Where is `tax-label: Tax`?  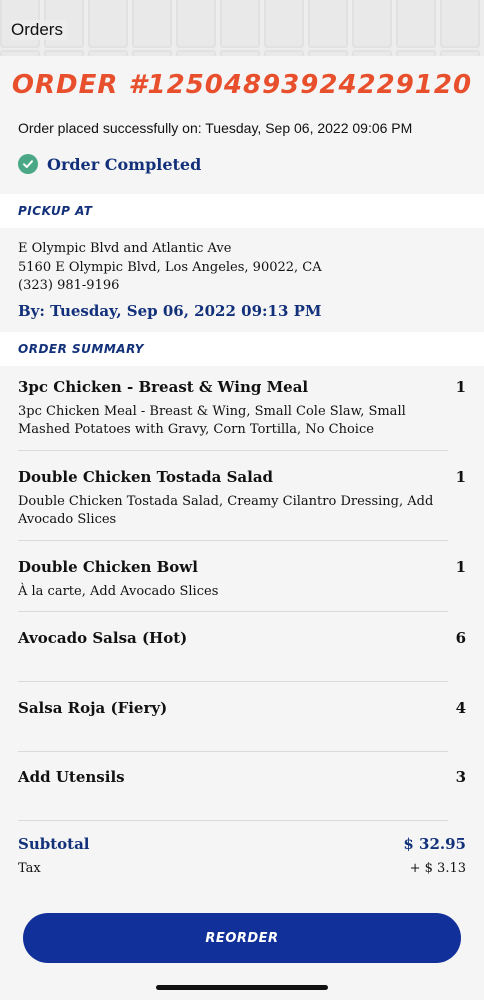 tax-label: Tax is located at coordinates (29, 868).